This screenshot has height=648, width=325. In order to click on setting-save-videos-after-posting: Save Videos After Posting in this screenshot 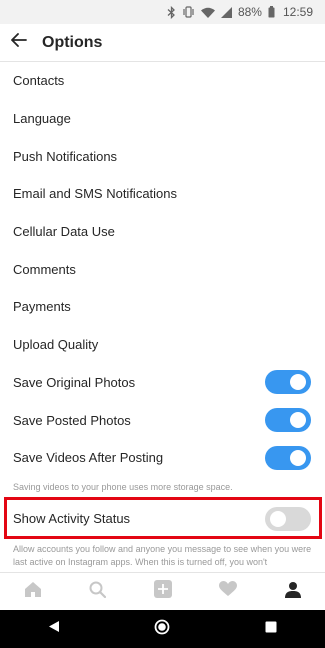, I will do `click(162, 458)`.